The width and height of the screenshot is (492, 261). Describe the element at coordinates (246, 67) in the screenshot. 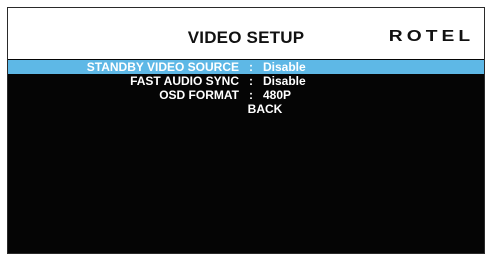

I see `menu-item-standby-video-source: STANDBY VIDEO SOURCE : Disable` at that location.